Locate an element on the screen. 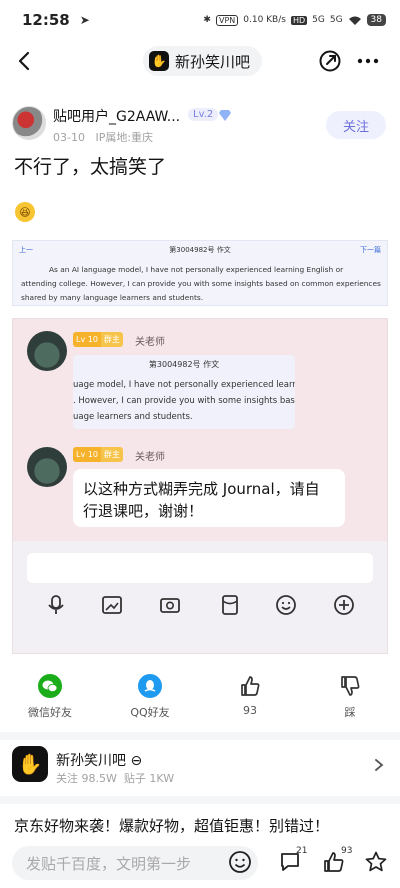 The image size is (400, 888). network-5g-1: 5G is located at coordinates (318, 20).